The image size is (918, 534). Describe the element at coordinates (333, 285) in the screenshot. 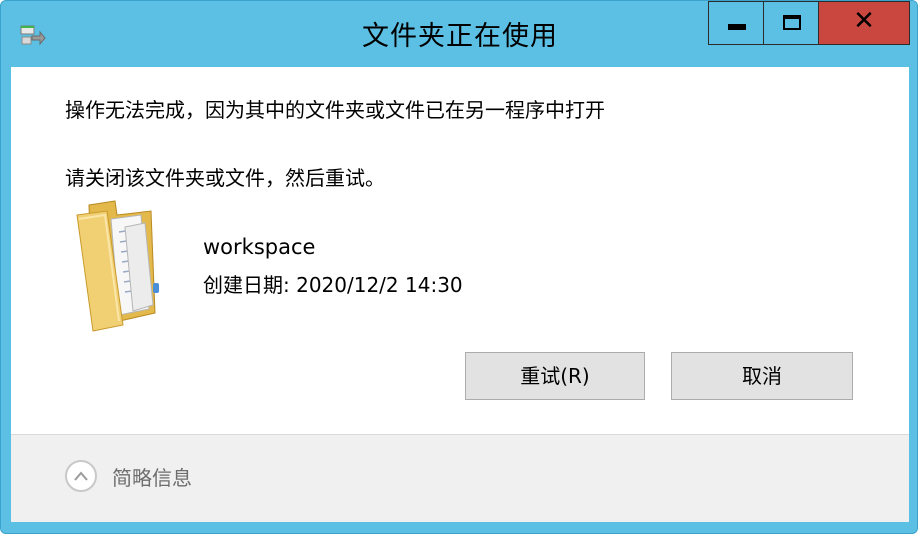

I see `file-created-date: 创建日期: 2020/12/2 14:30` at that location.